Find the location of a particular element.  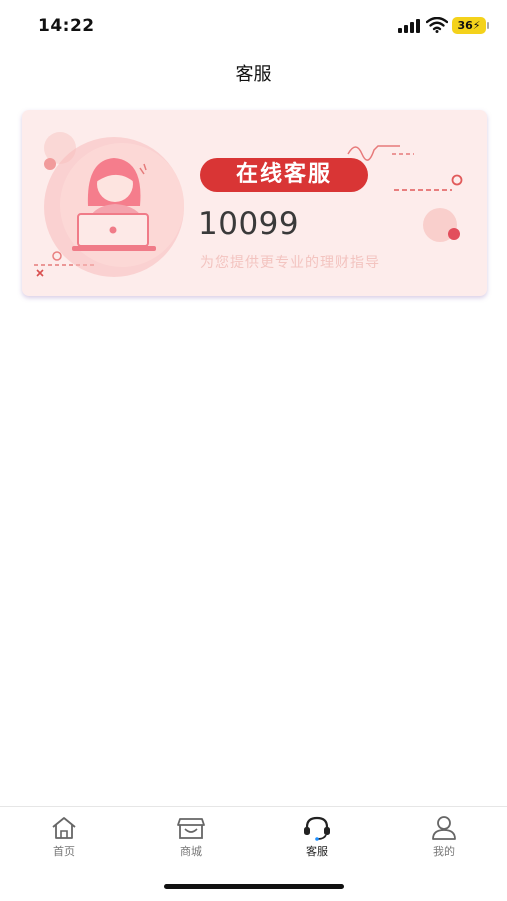

battery-level: 36 is located at coordinates (465, 25).